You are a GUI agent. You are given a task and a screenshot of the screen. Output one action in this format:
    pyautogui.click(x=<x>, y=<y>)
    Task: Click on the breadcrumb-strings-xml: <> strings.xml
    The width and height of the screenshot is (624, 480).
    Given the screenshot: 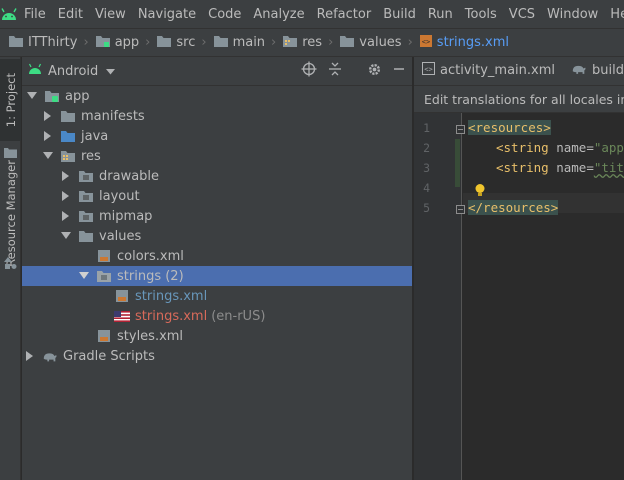 What is the action you would take?
    pyautogui.click(x=464, y=43)
    